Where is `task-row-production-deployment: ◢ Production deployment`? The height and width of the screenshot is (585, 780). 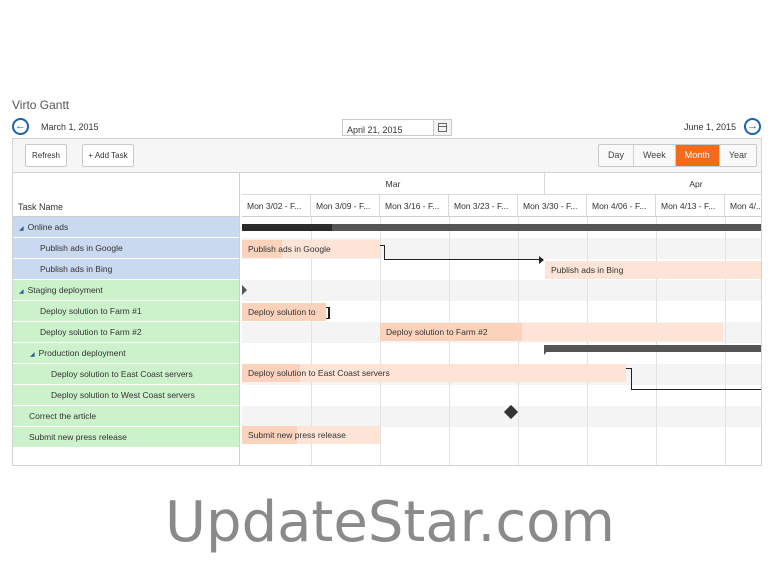
task-row-production-deployment: ◢ Production deployment is located at coordinates (126, 353).